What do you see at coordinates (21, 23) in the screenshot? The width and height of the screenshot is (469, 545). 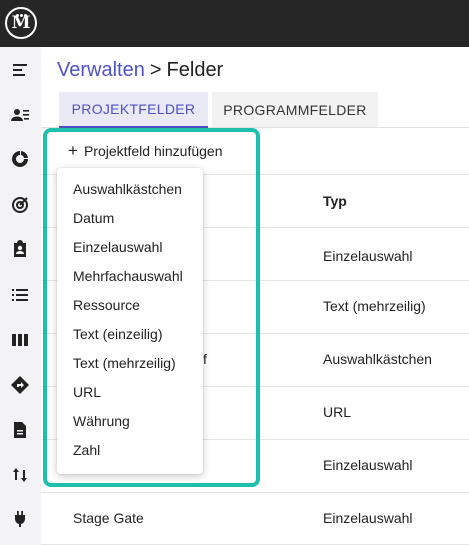 I see `app-logo: M` at bounding box center [21, 23].